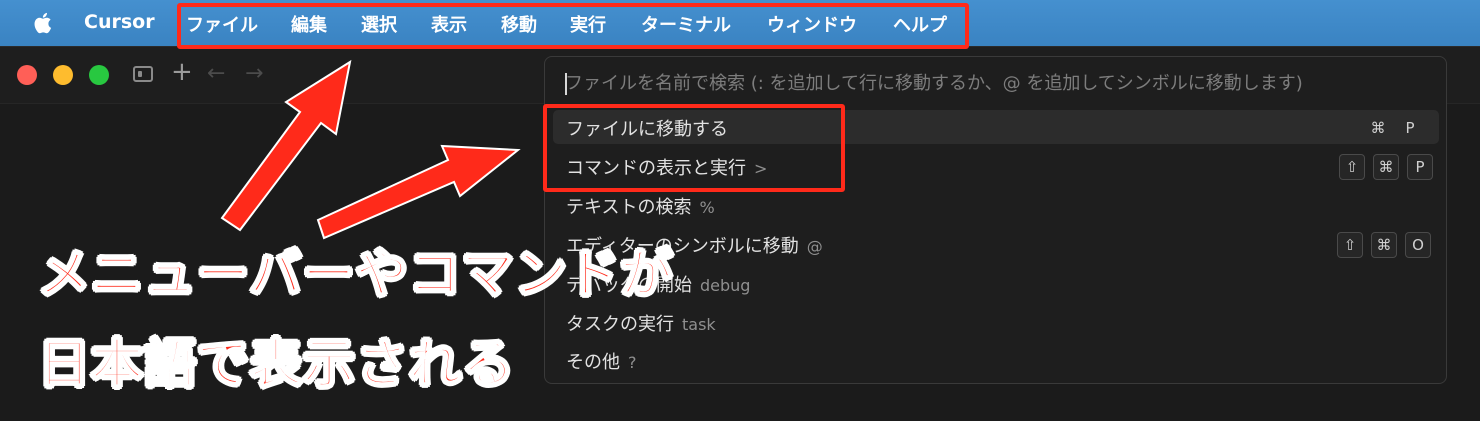 This screenshot has height=421, width=1480. Describe the element at coordinates (286, 145) in the screenshot. I see `arrow-up-icon` at that location.